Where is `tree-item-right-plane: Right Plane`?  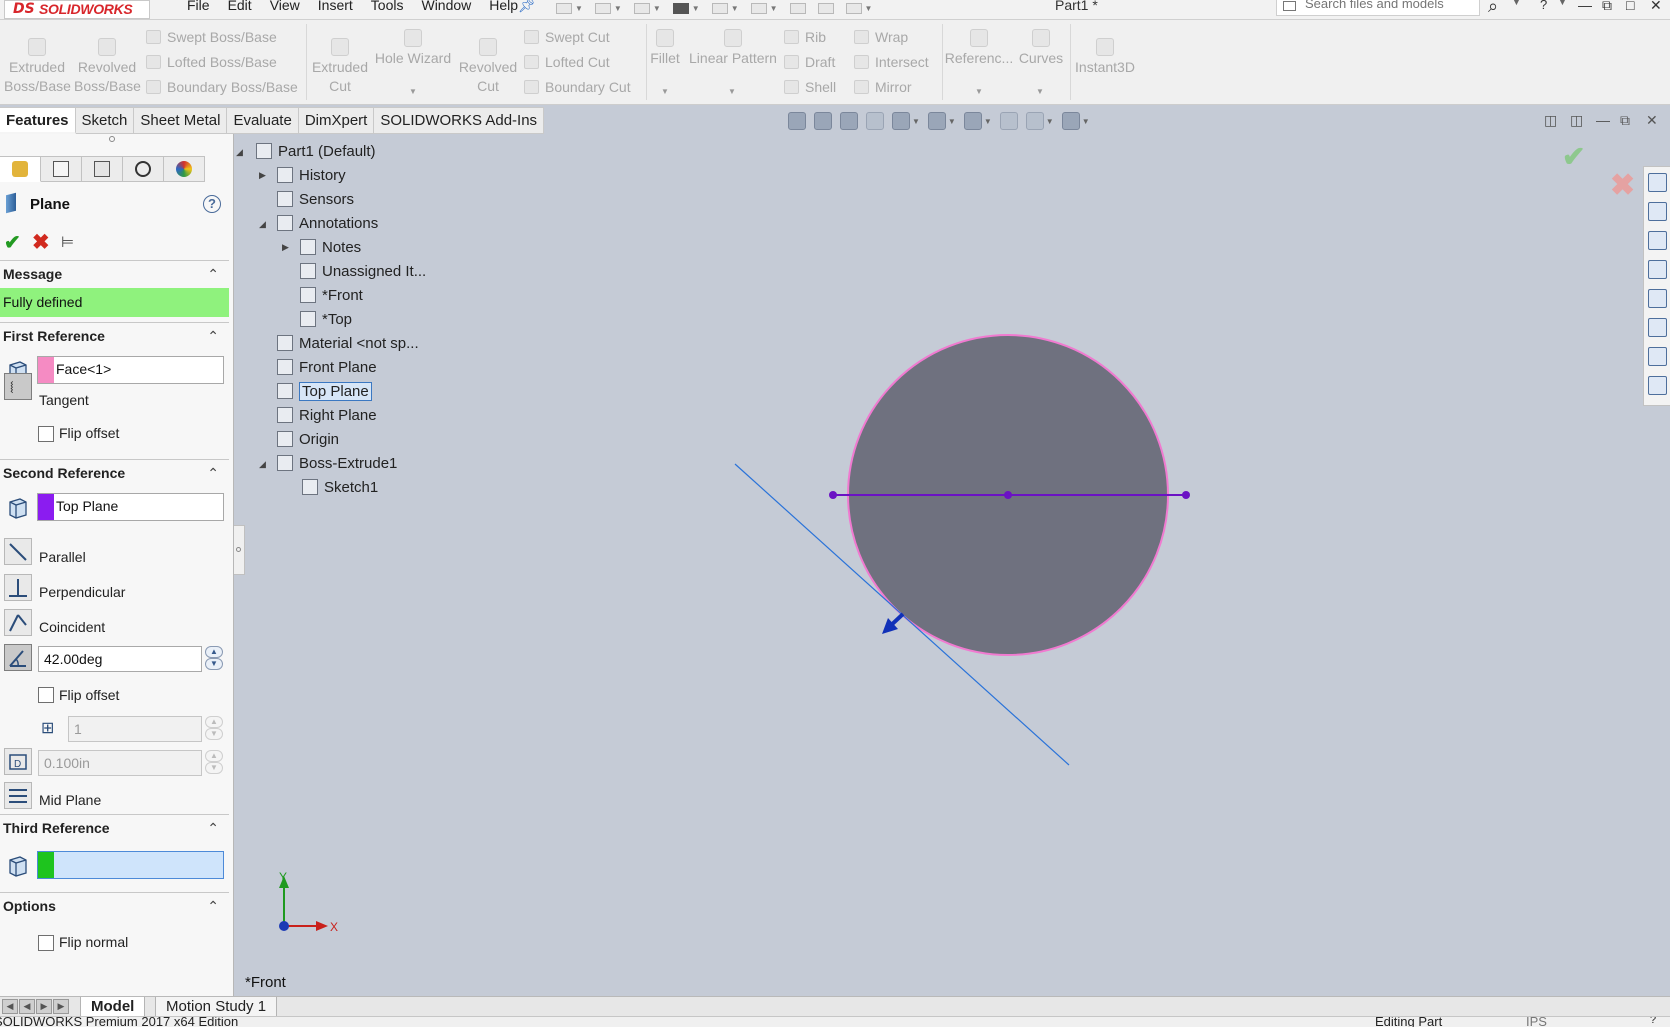
tree-item-right-plane: Right Plane is located at coordinates (327, 415).